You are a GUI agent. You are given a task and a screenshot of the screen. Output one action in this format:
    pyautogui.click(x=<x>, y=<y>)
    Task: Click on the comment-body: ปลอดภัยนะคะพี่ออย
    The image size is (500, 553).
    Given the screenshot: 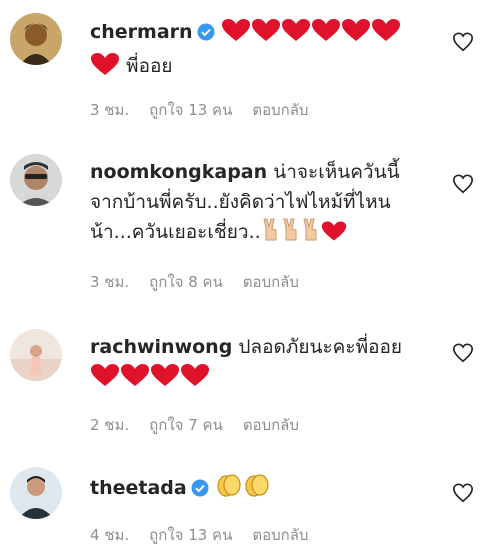 What is the action you would take?
    pyautogui.click(x=320, y=347)
    